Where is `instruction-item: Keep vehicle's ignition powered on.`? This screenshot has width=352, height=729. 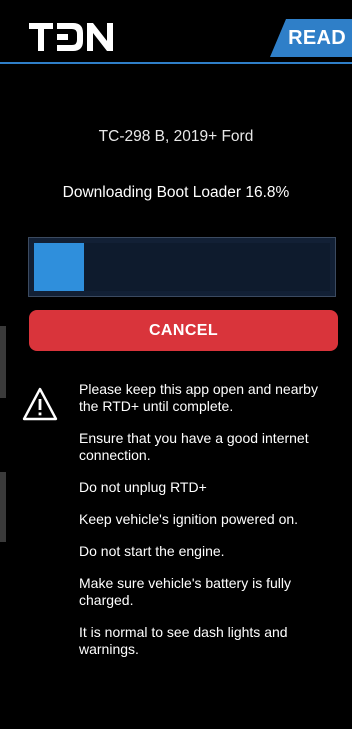 instruction-item: Keep vehicle's ignition powered on. is located at coordinates (189, 519).